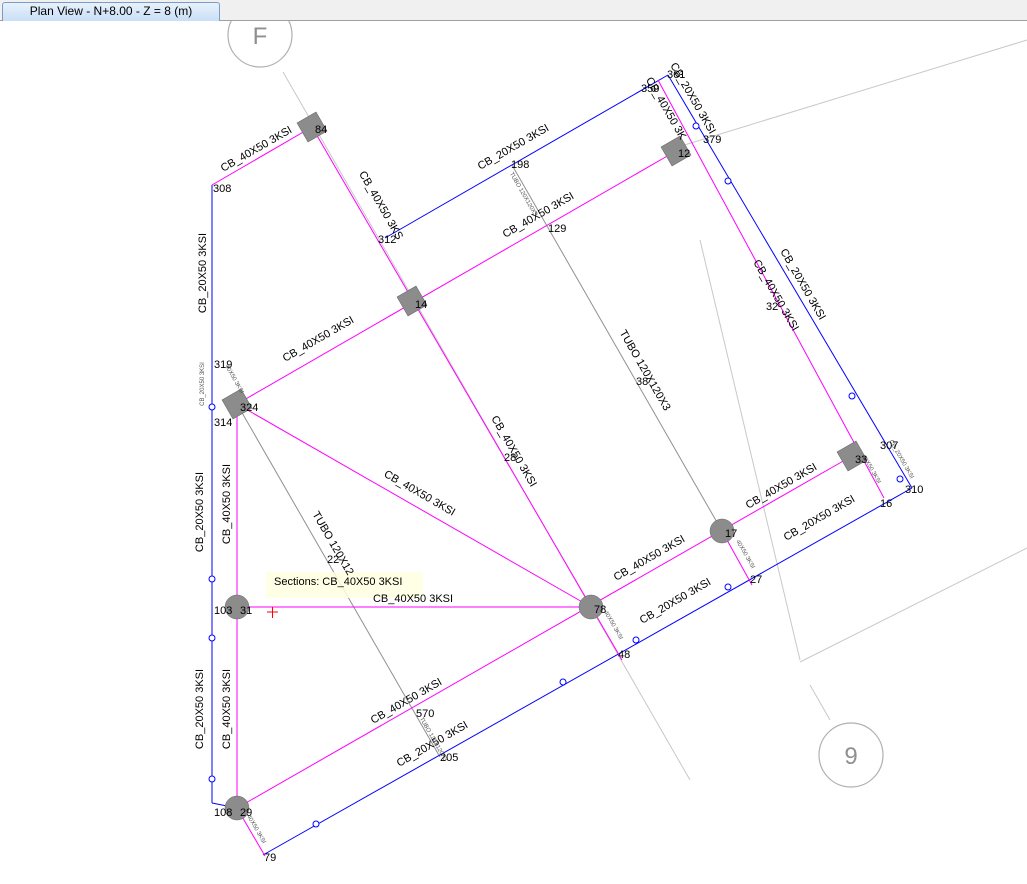 The image size is (1027, 884). What do you see at coordinates (645, 370) in the screenshot?
I see `label-tube-upper: TUBO 120X120X3` at bounding box center [645, 370].